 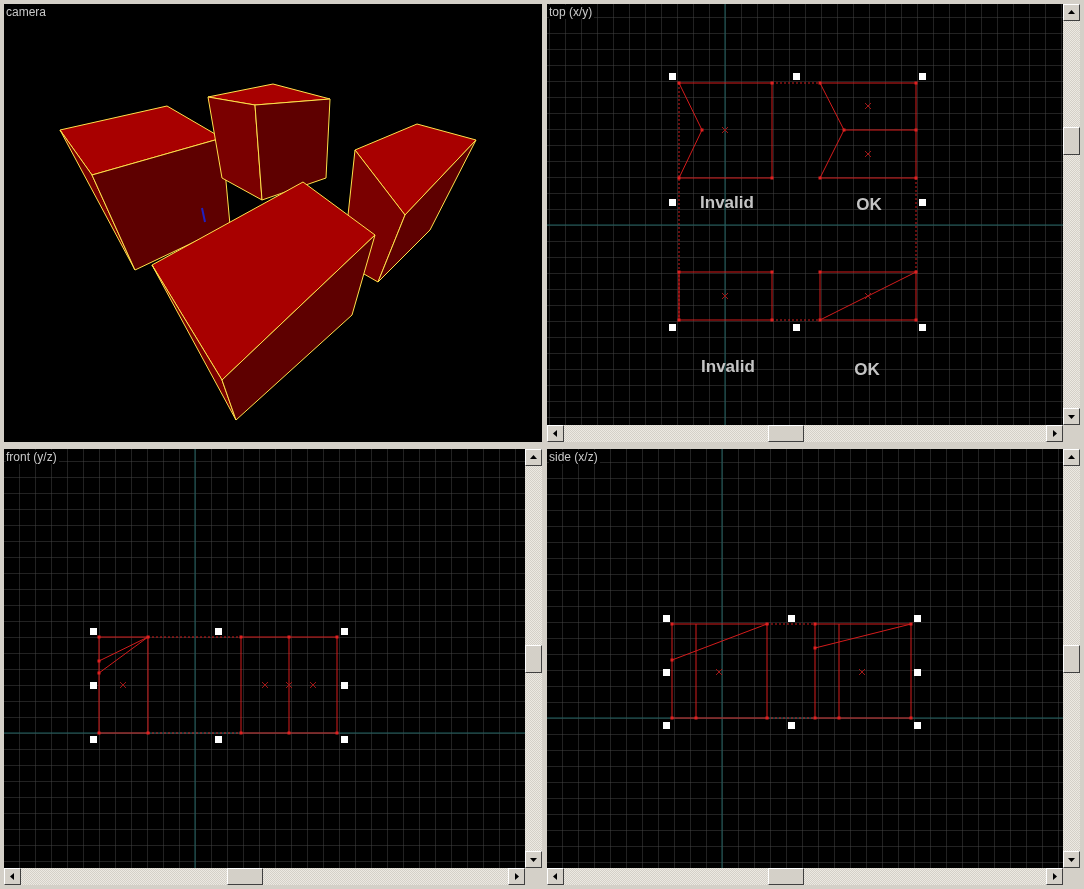 I want to click on viewport-label: side (x/z), so click(x=574, y=457).